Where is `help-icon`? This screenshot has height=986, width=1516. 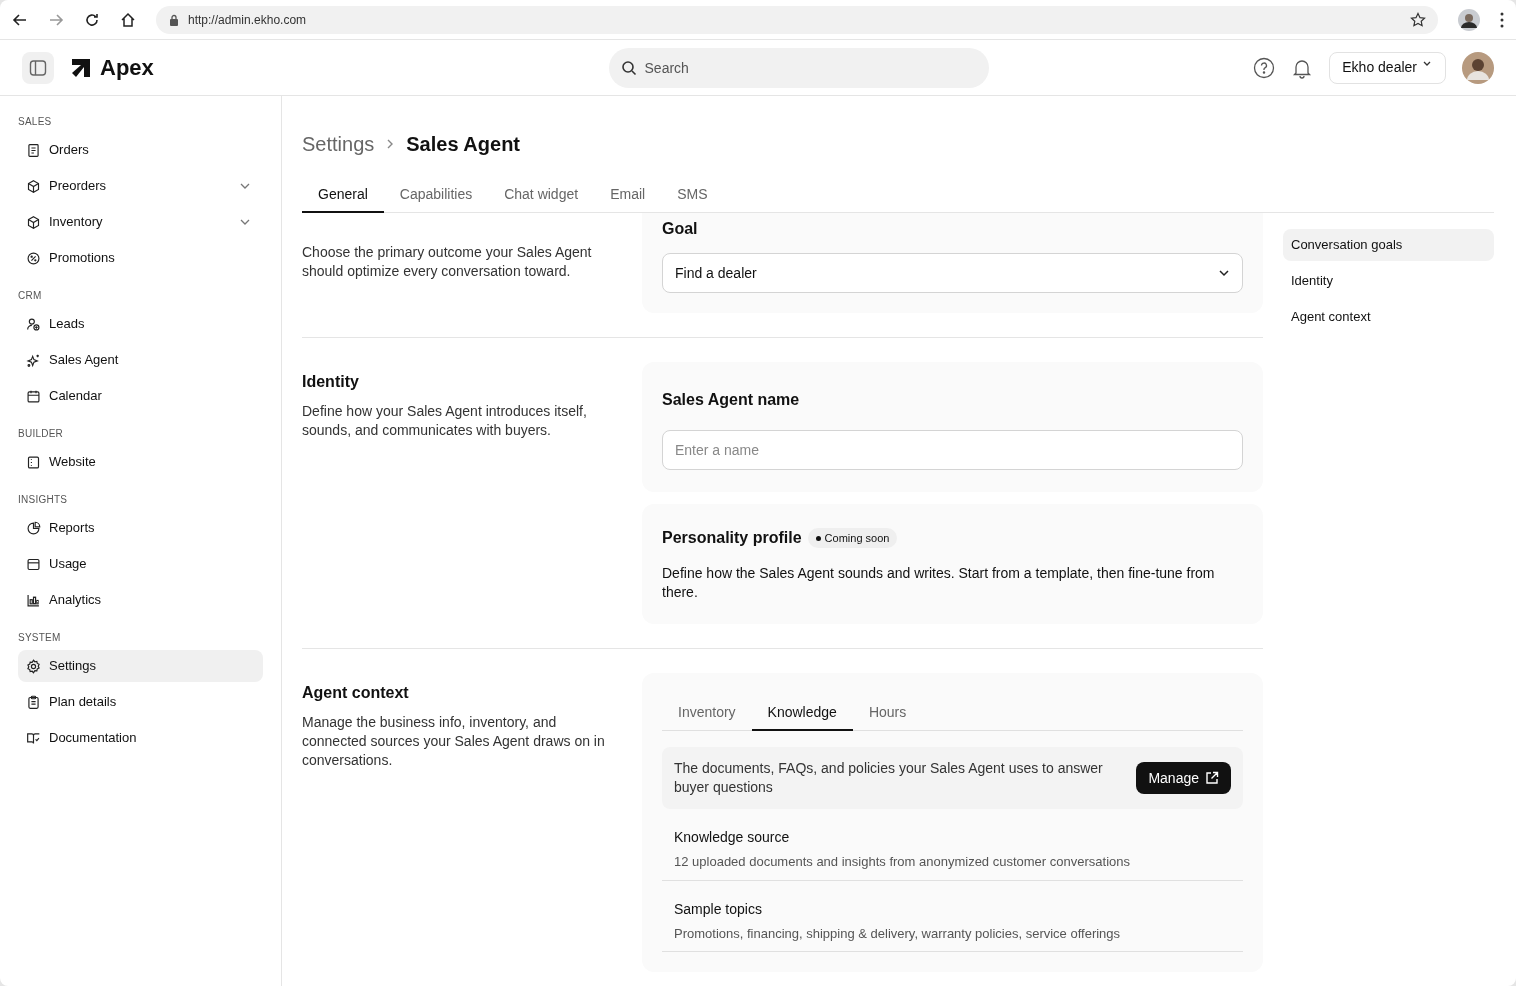 help-icon is located at coordinates (1264, 67).